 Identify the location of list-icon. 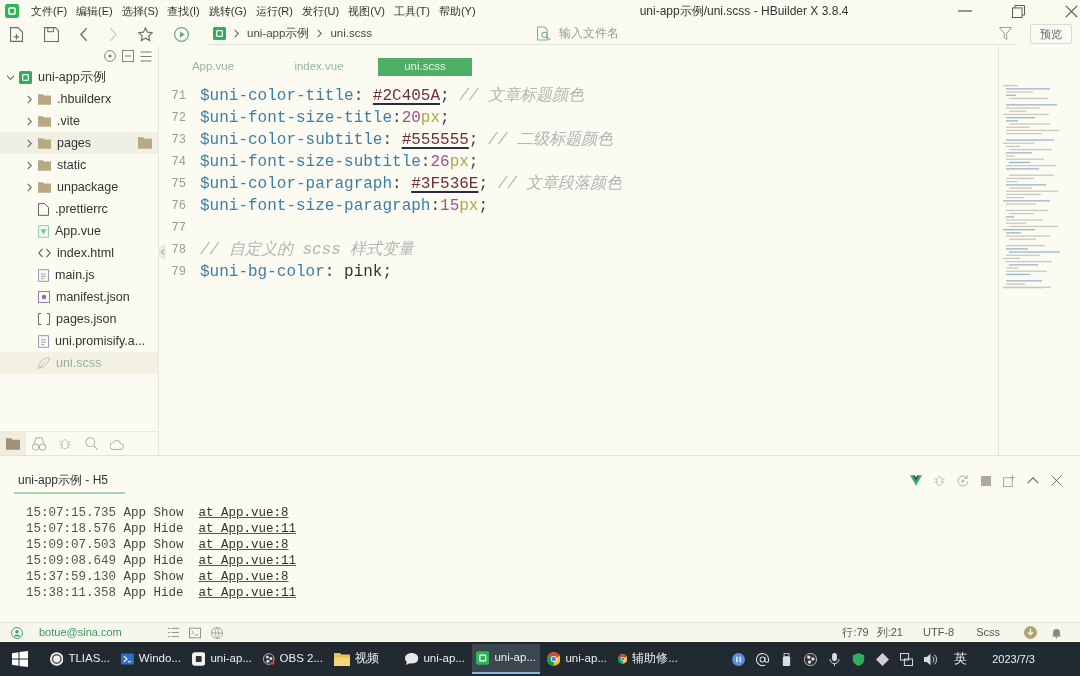
(173, 632).